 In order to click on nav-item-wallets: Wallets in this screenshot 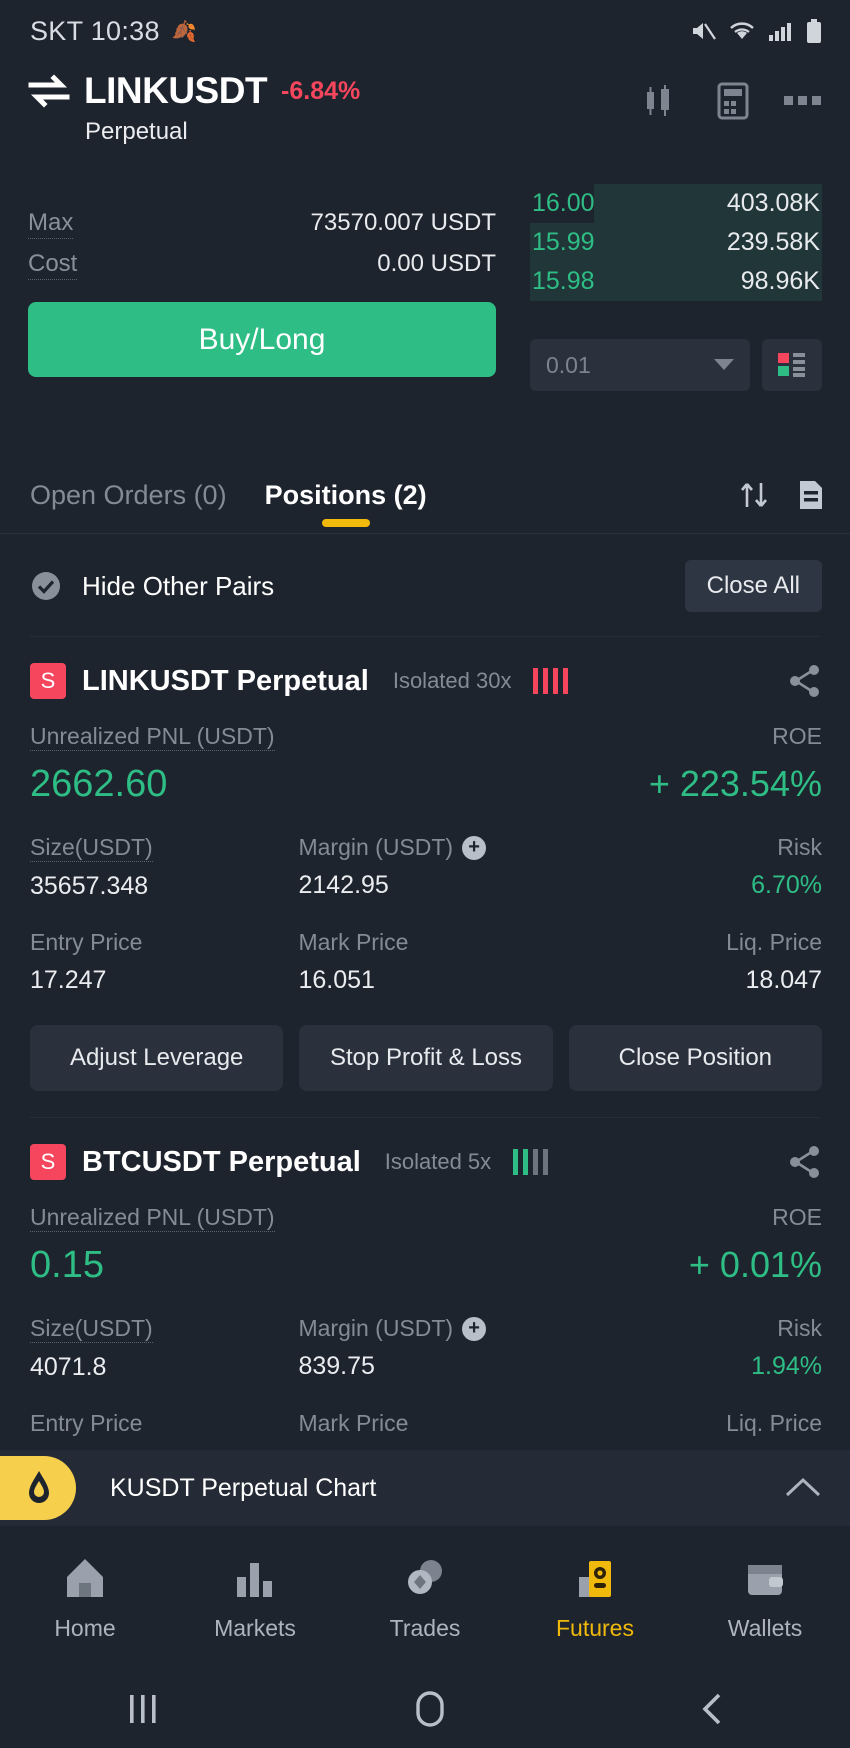, I will do `click(765, 1598)`.